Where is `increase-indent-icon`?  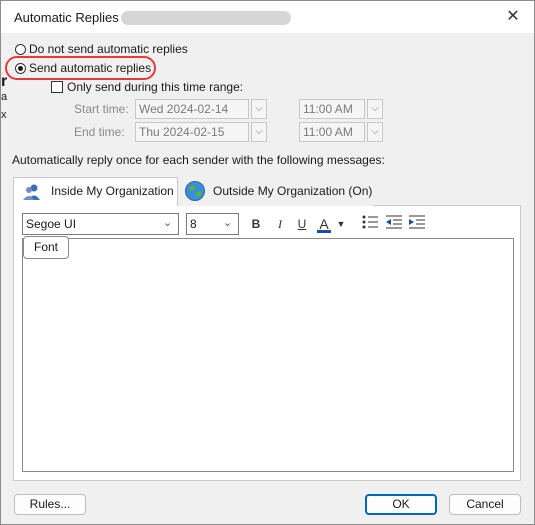
increase-indent-icon is located at coordinates (417, 222).